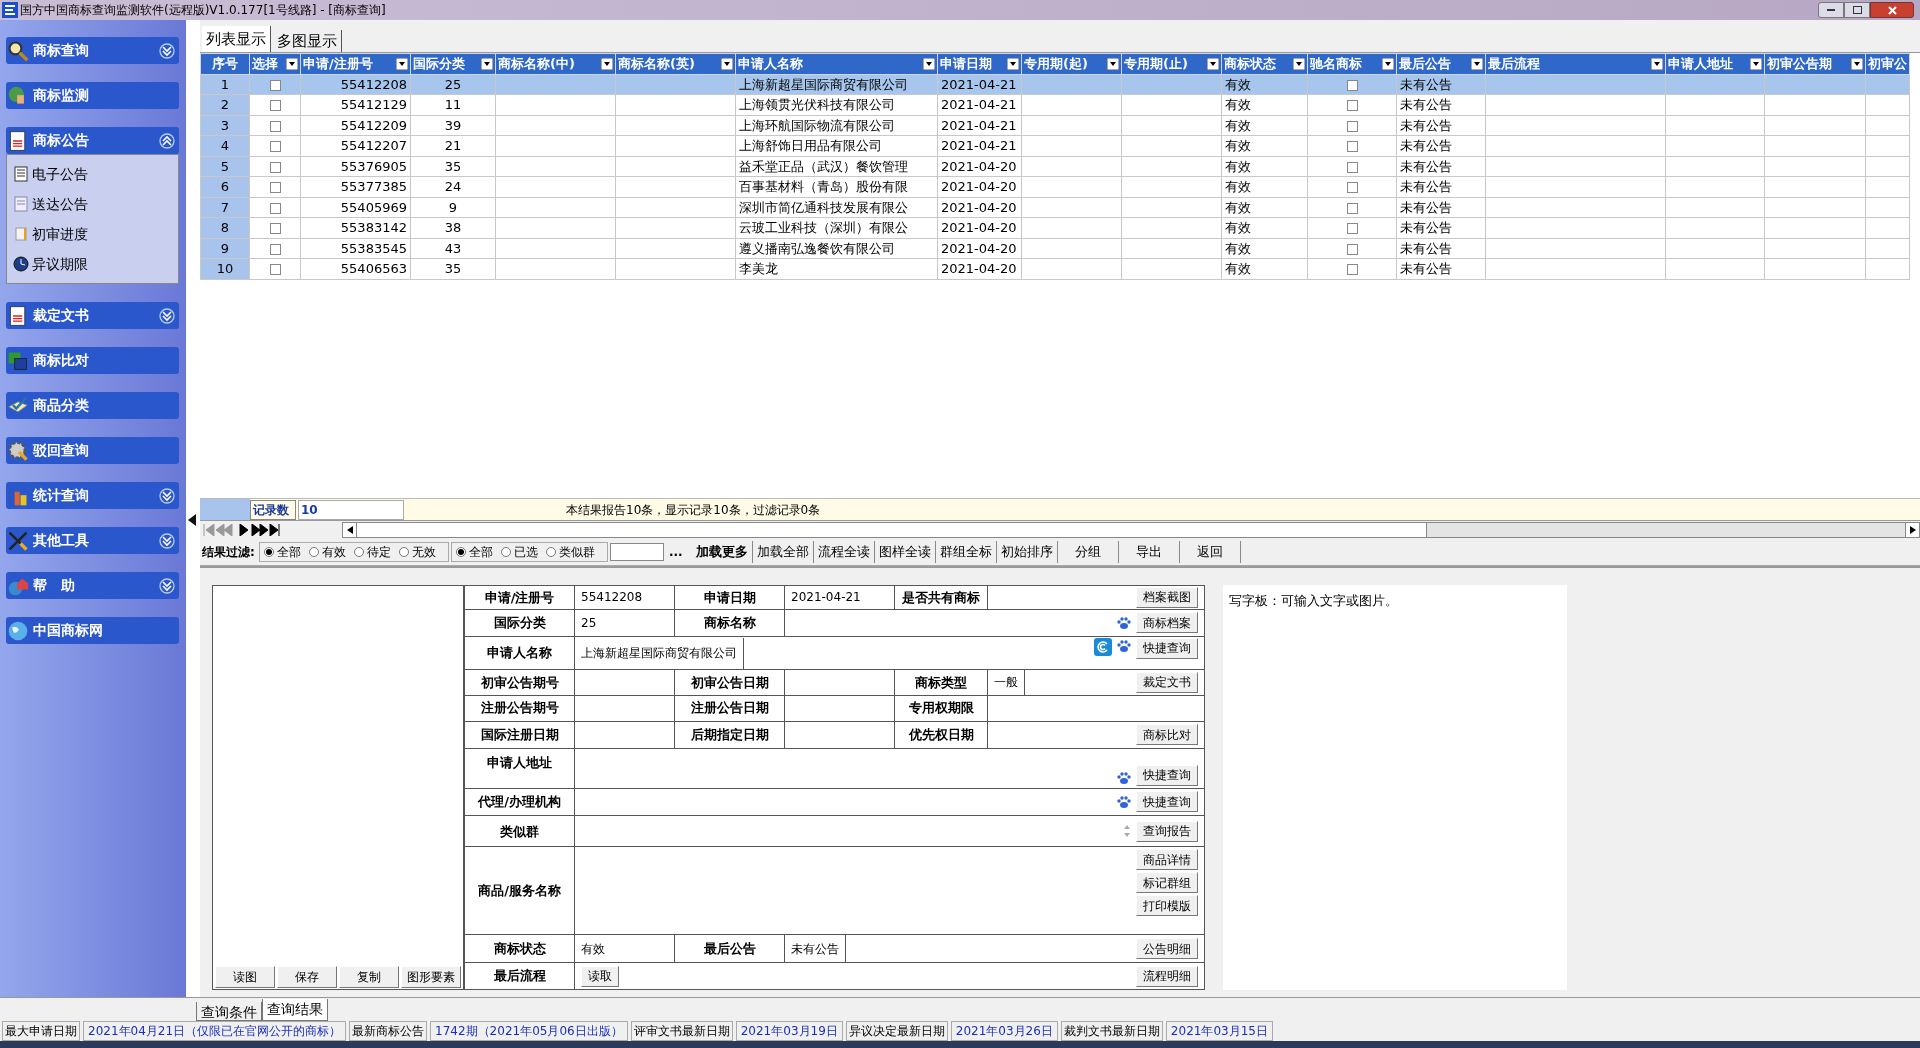  I want to click on column-header: 序号, so click(225, 63).